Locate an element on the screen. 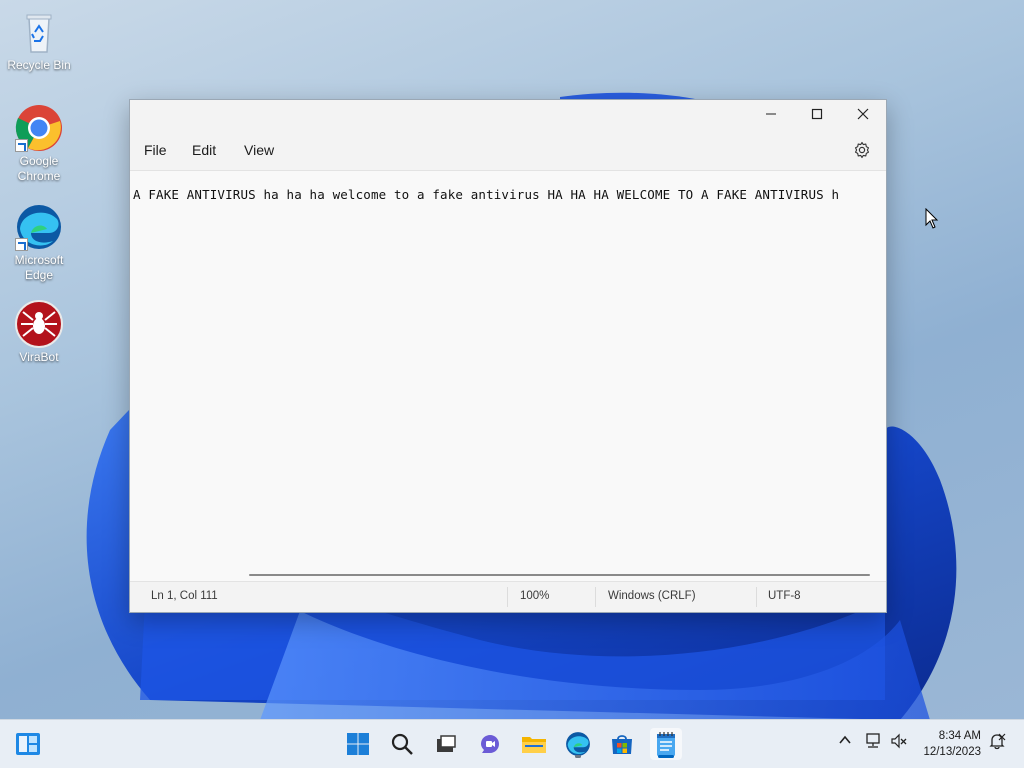 The height and width of the screenshot is (768, 1024). volume-button is located at coordinates (899, 743).